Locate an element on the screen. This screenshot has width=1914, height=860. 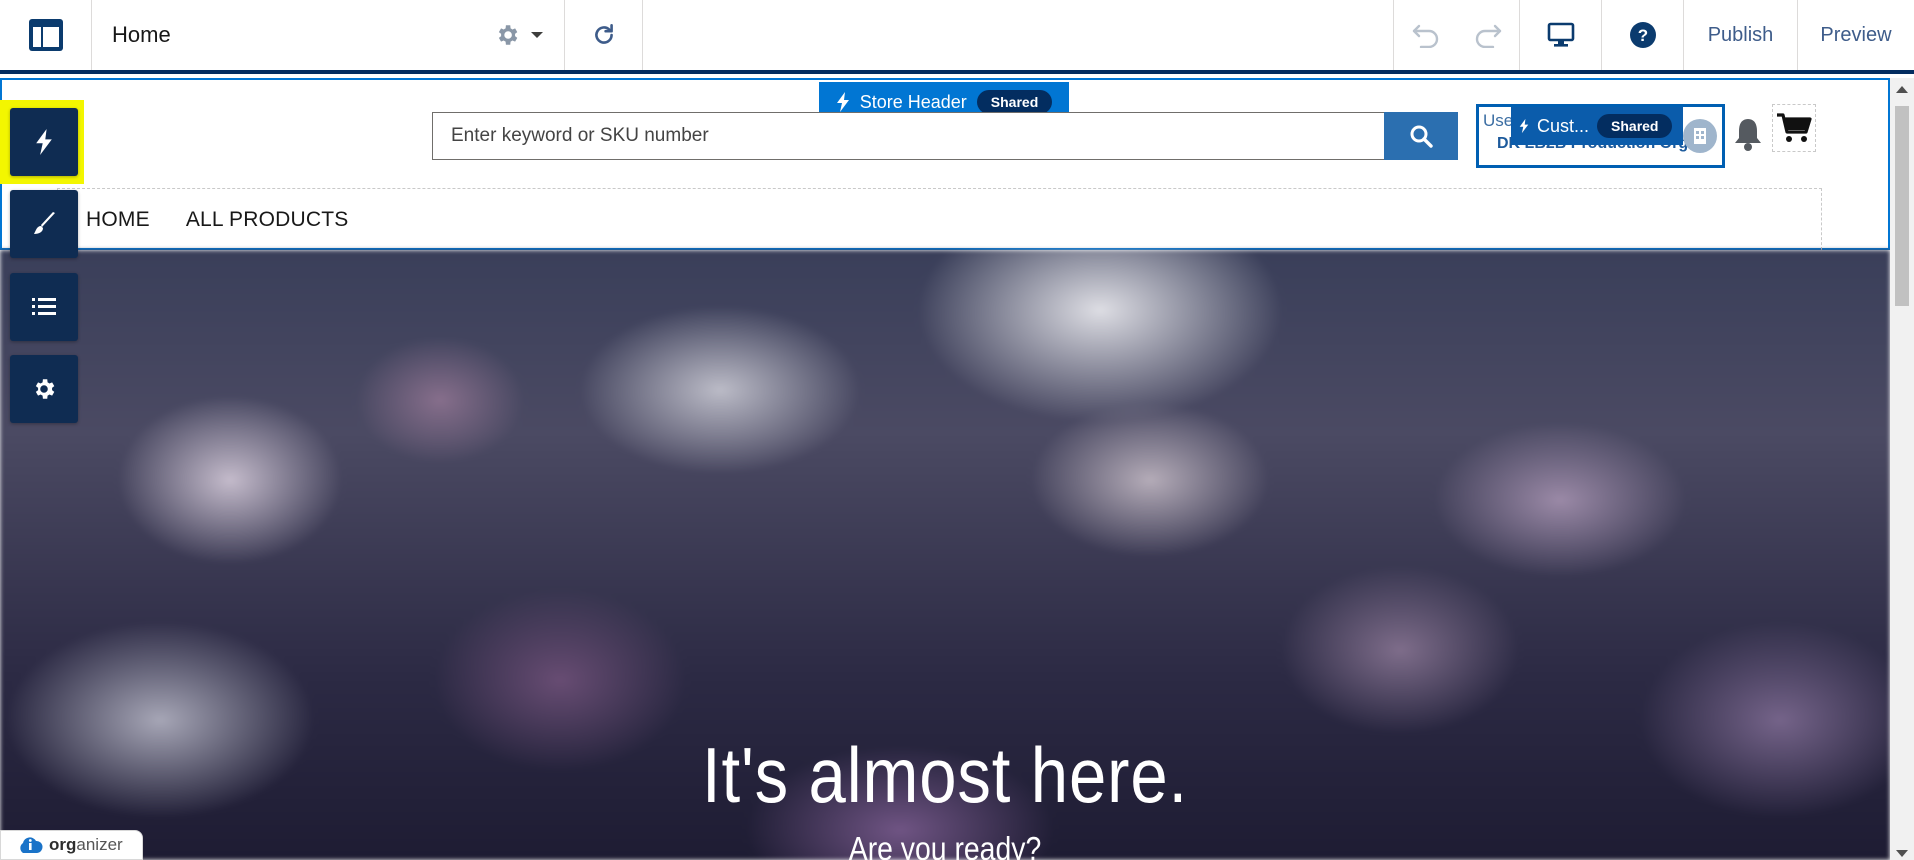
nav-home-link: HOME is located at coordinates (118, 220).